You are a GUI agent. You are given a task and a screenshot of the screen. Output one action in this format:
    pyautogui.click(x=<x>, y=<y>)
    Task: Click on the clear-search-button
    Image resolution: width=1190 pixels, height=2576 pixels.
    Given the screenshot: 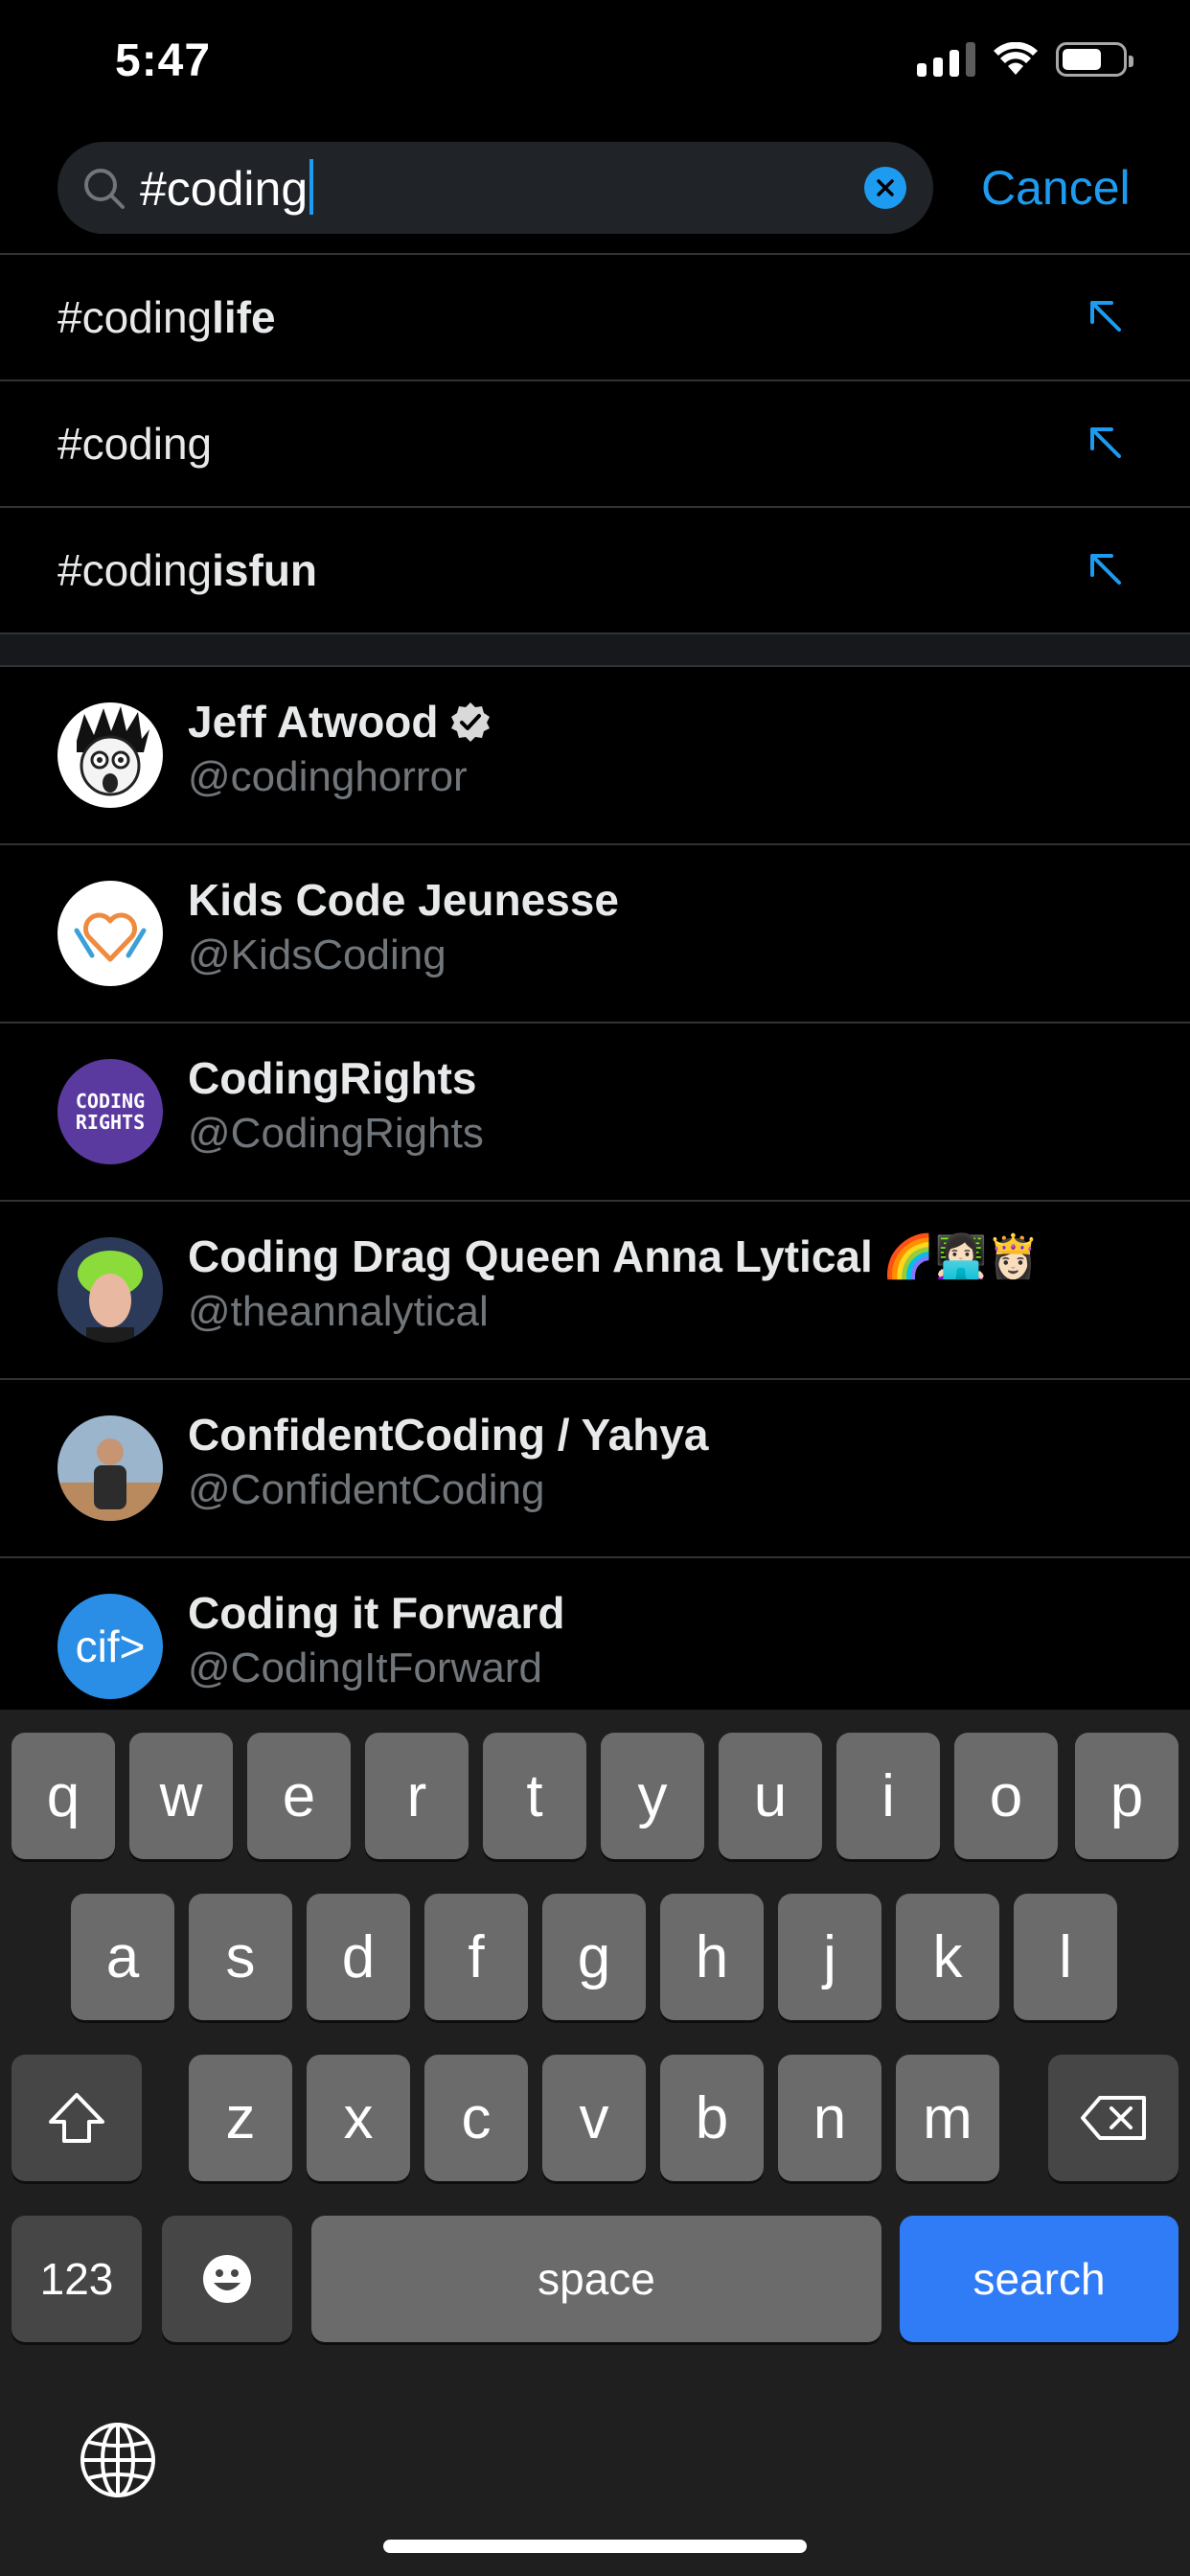 What is the action you would take?
    pyautogui.click(x=885, y=188)
    